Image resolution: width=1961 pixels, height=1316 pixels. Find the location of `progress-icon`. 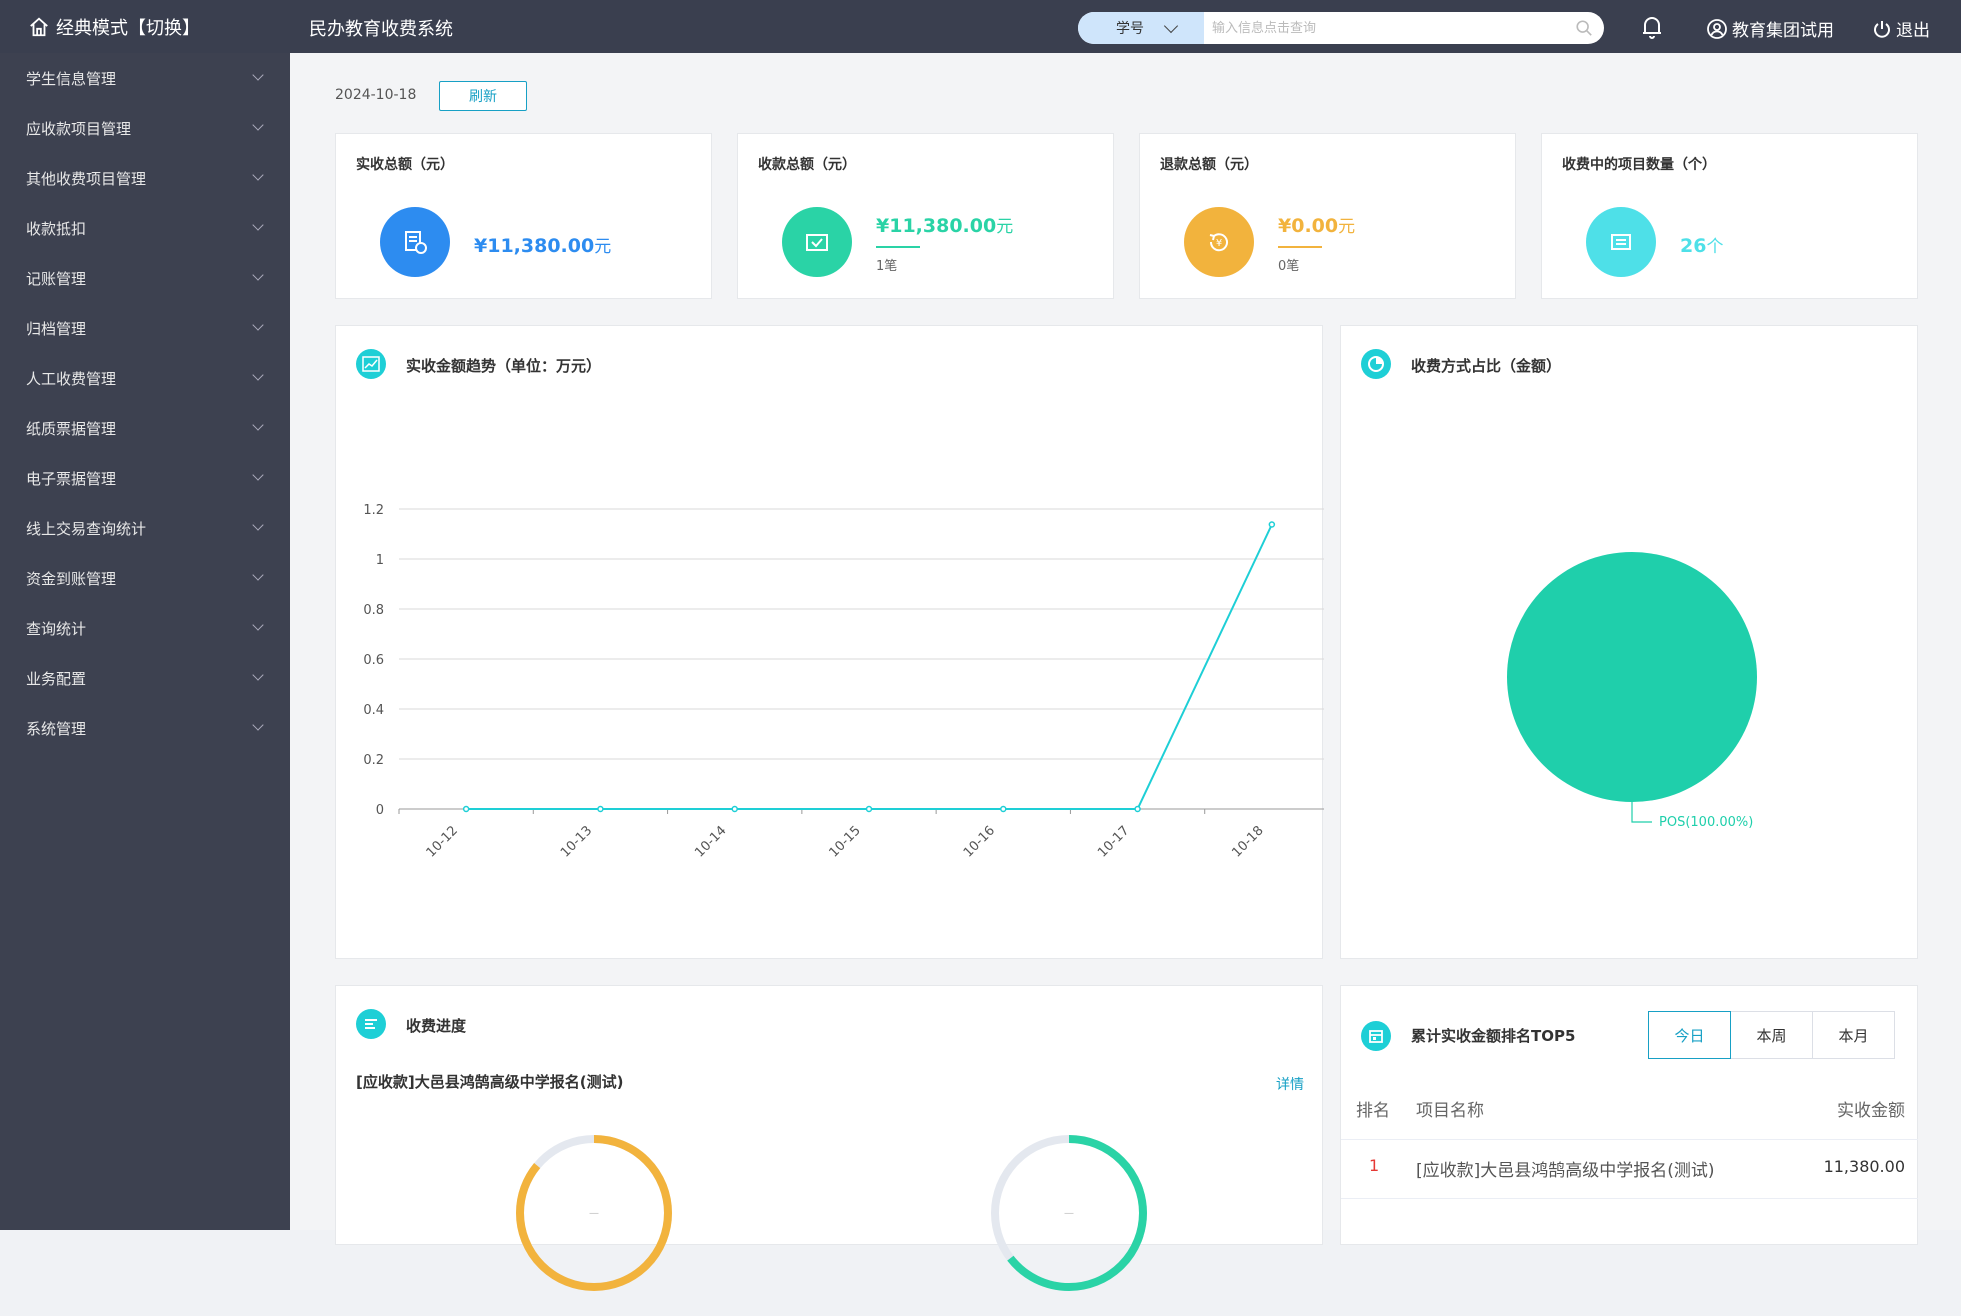

progress-icon is located at coordinates (371, 1024).